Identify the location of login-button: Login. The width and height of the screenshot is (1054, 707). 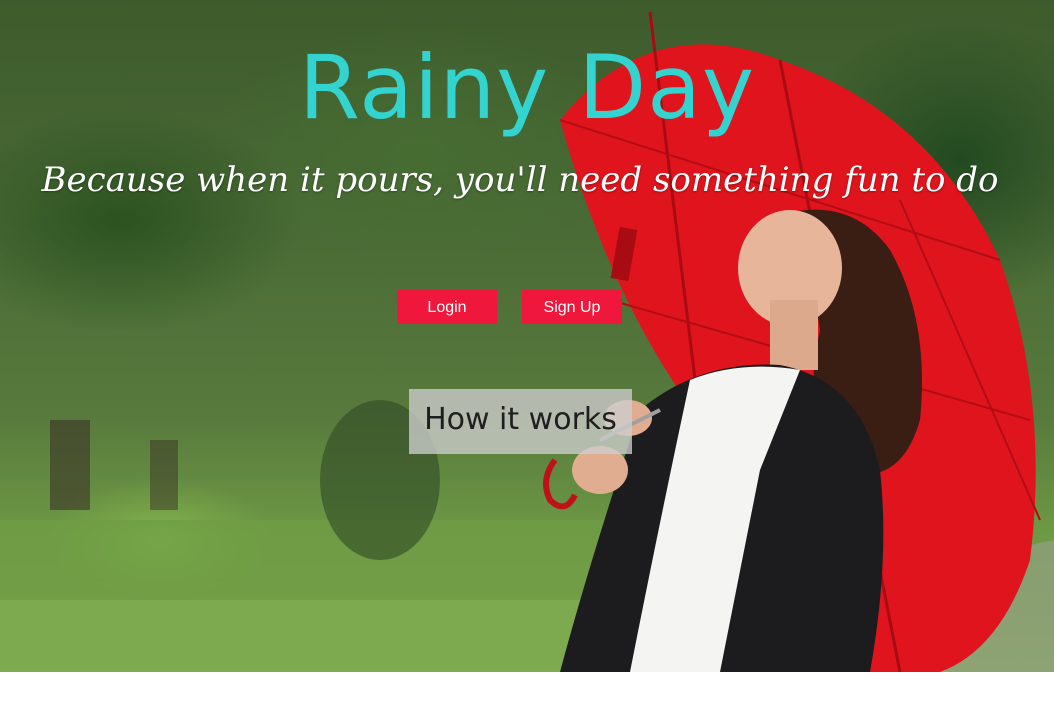
(447, 307).